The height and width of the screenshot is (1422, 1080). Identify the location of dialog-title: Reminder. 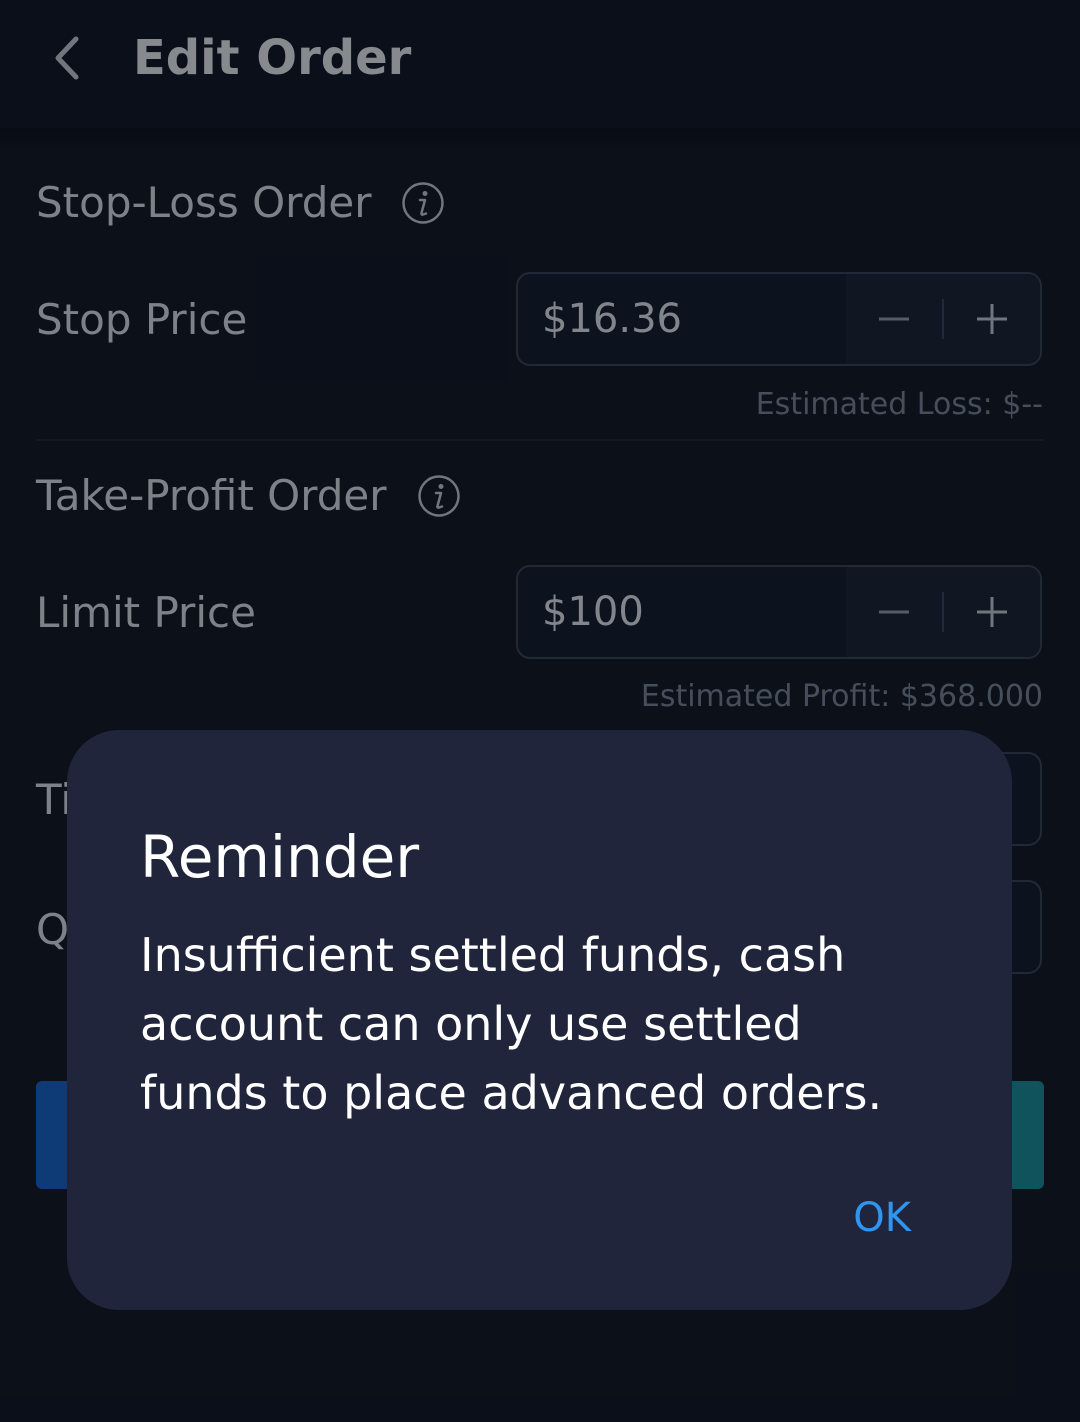
(280, 857).